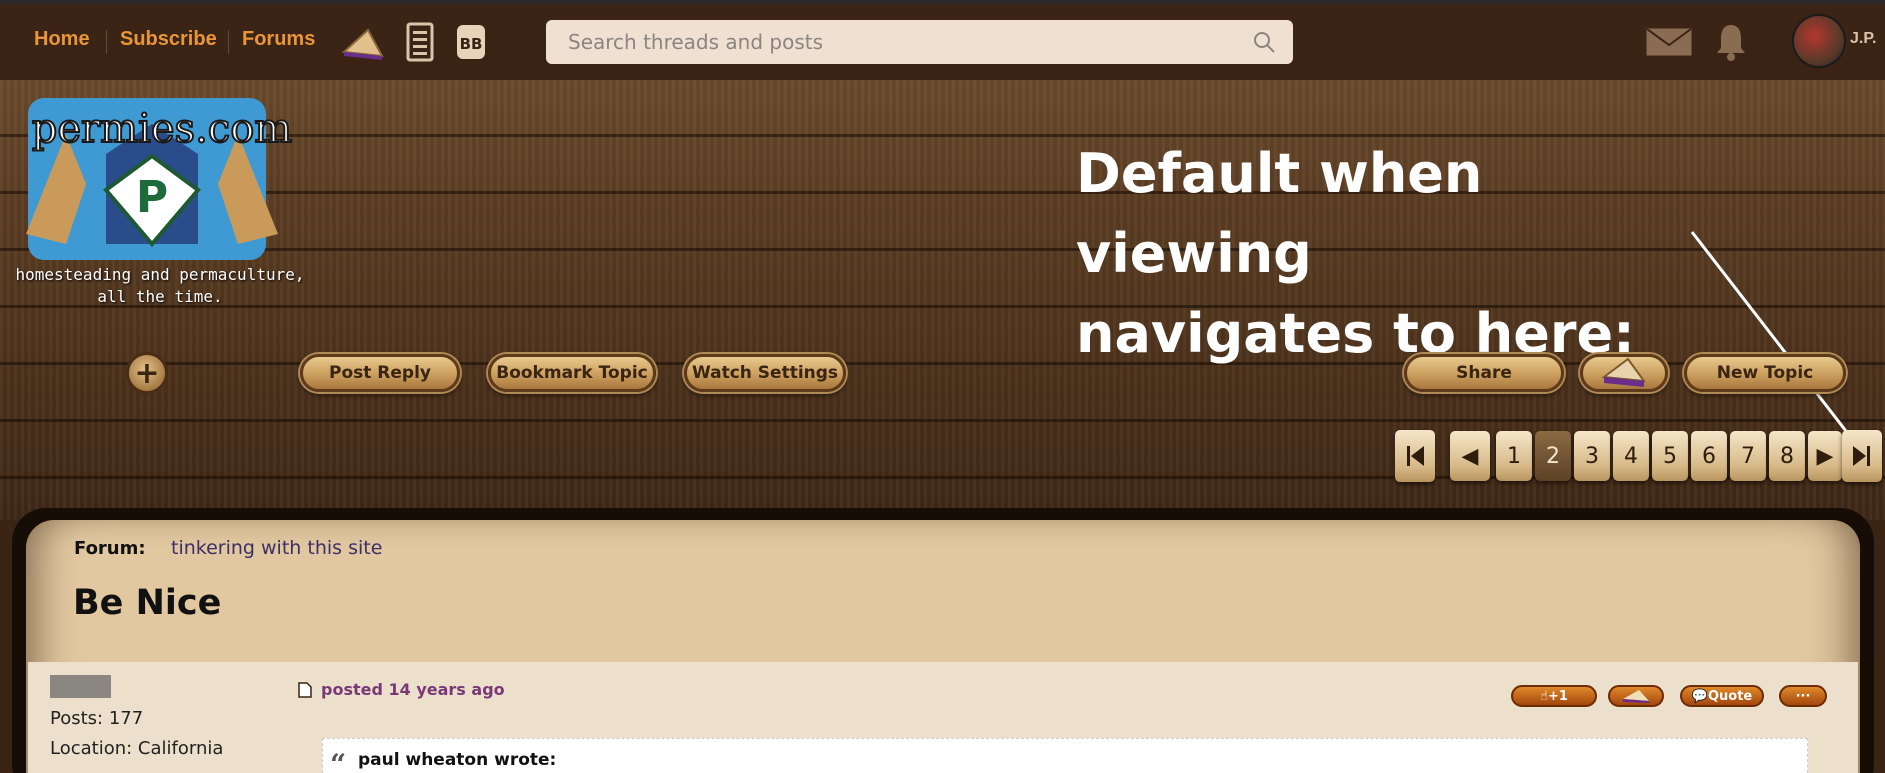 This screenshot has height=773, width=1885. What do you see at coordinates (1730, 696) in the screenshot?
I see `quote-label: Quote` at bounding box center [1730, 696].